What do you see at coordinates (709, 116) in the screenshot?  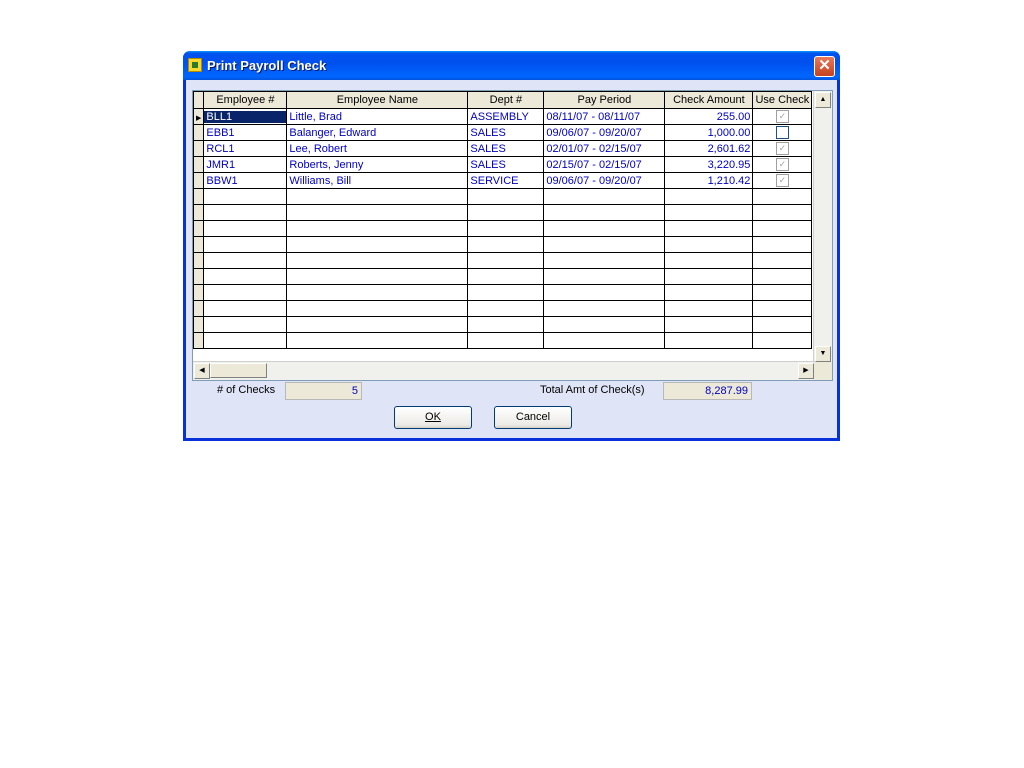 I see `check-amount-cell: 255.00` at bounding box center [709, 116].